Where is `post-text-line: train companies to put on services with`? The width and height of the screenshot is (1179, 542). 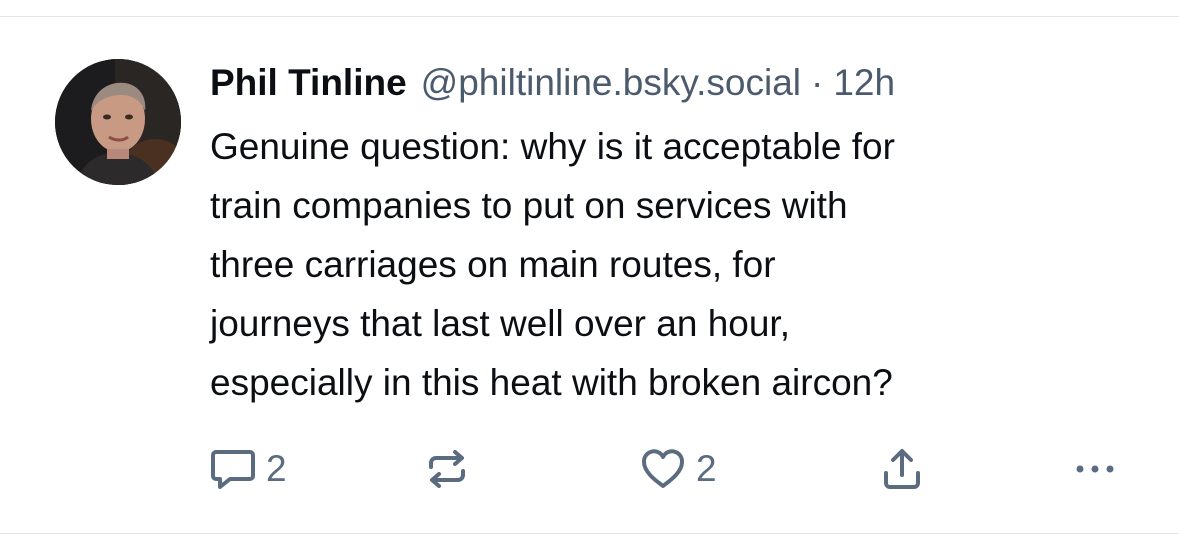
post-text-line: train companies to put on services with is located at coordinates (529, 205).